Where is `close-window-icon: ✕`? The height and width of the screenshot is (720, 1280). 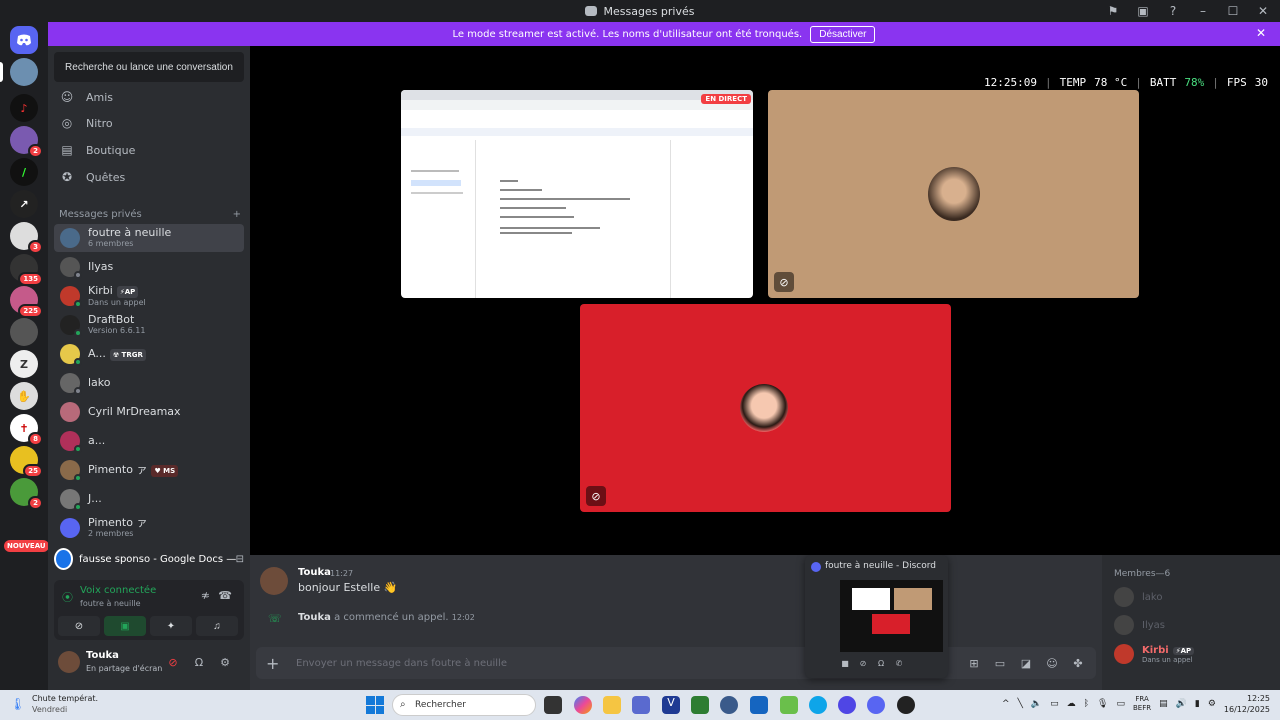
close-window-icon: ✕ is located at coordinates (1263, 11).